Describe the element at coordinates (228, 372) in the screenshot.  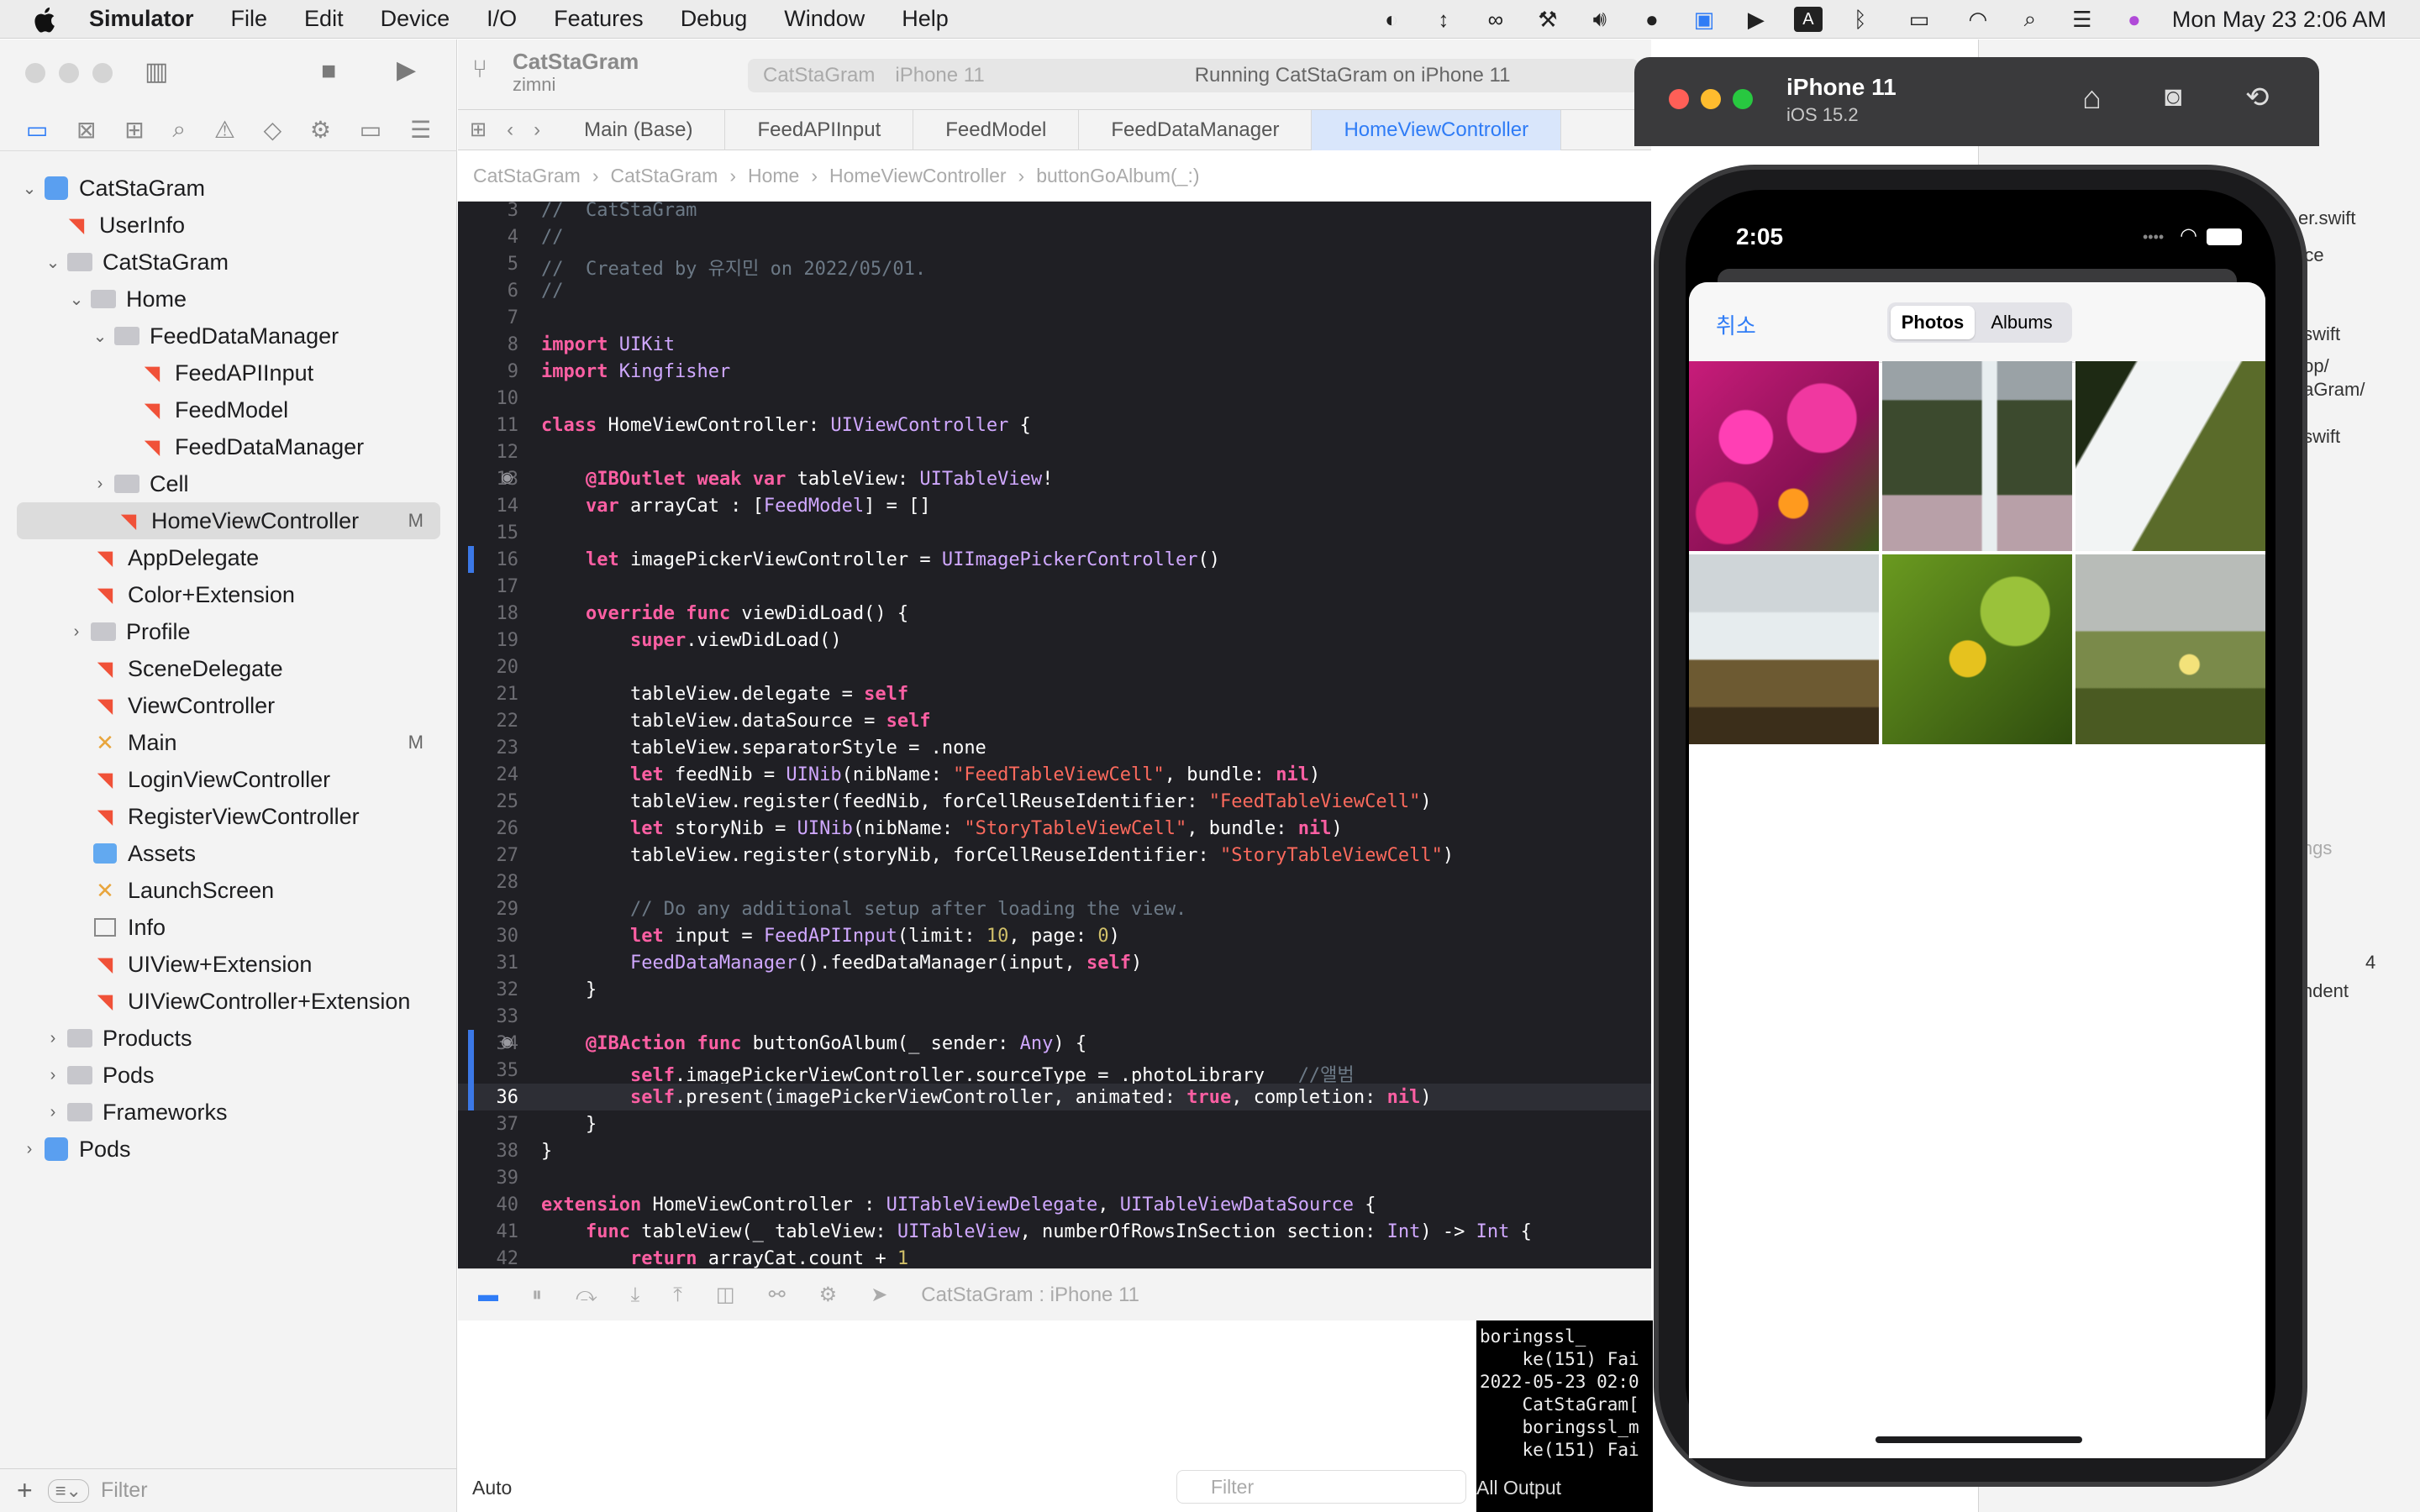
I see `tree-item: ◥ FeedAPIInput` at that location.